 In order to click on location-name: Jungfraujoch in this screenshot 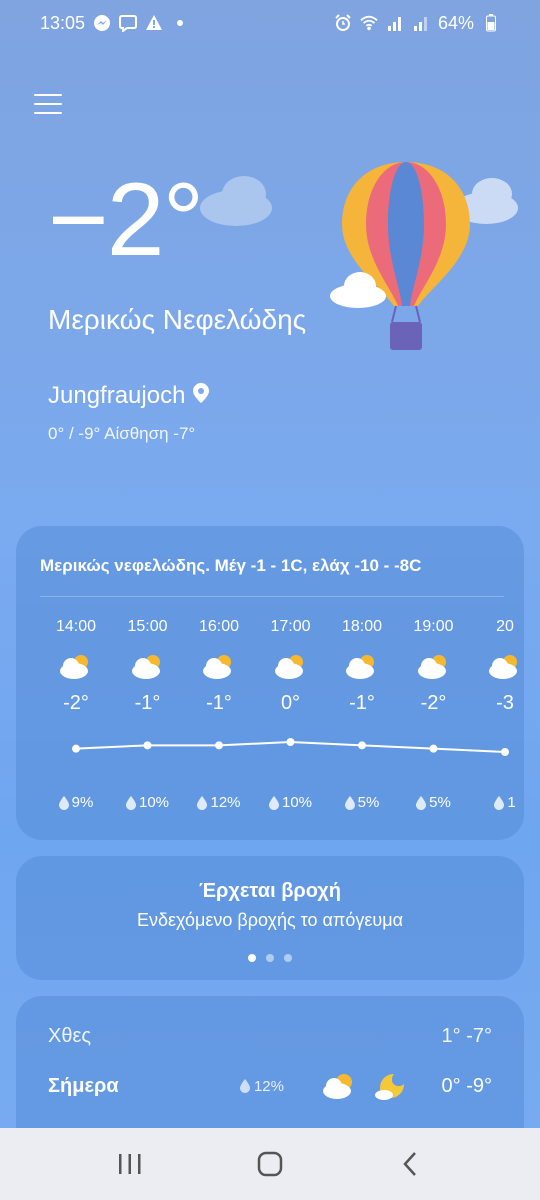, I will do `click(117, 395)`.